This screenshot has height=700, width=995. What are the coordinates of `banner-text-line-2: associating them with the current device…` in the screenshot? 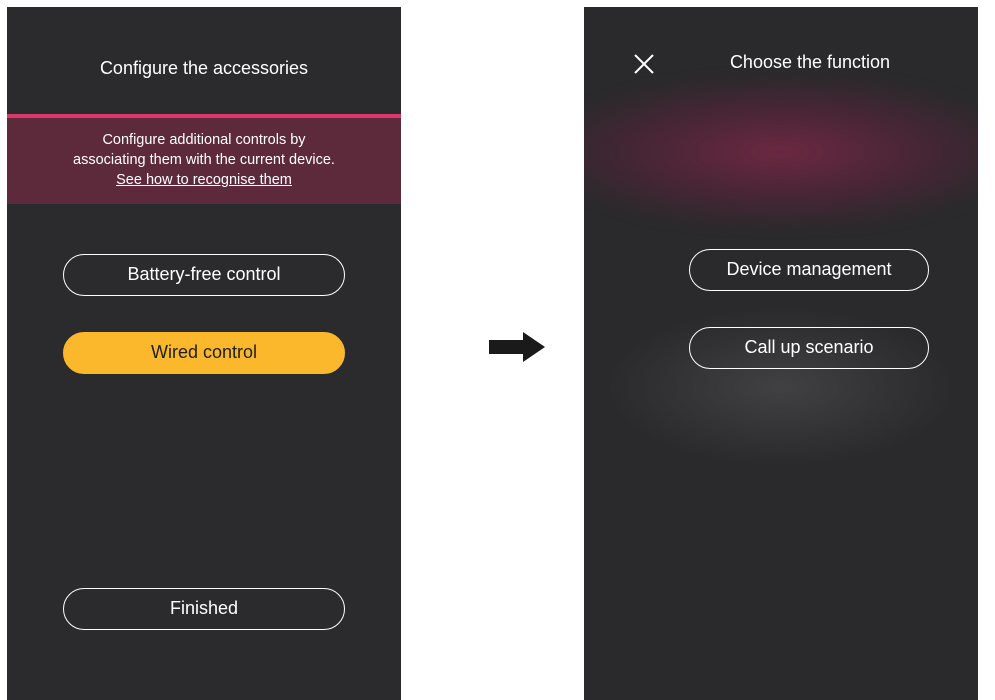 It's located at (204, 160).